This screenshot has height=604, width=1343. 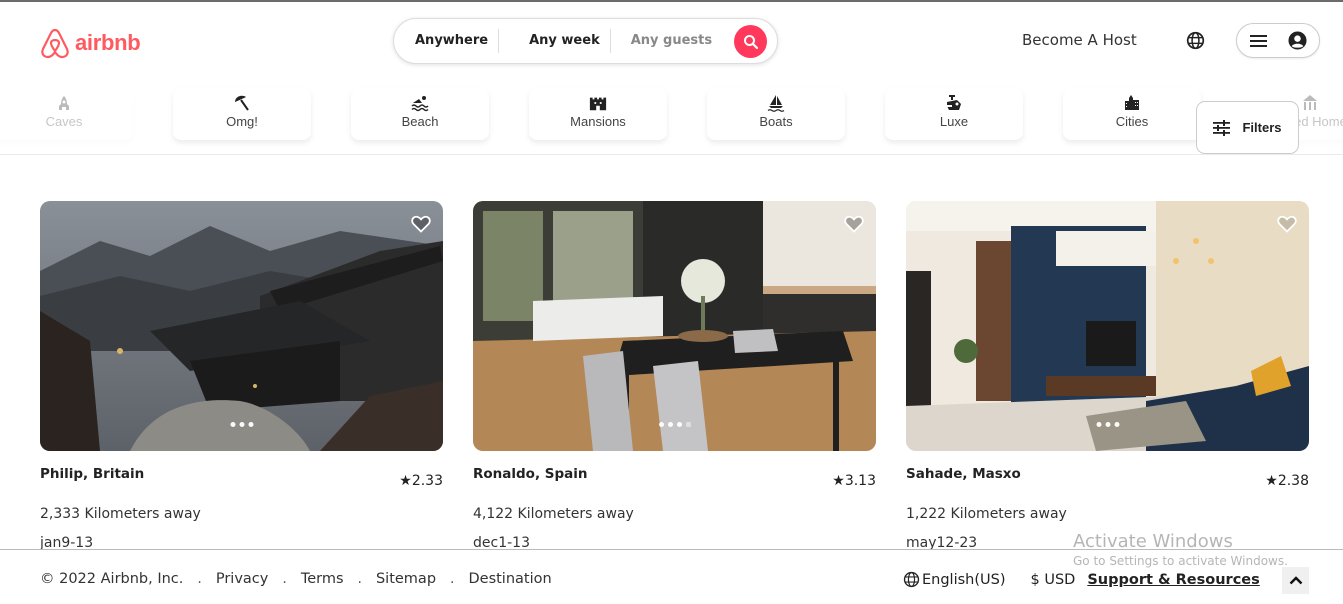 What do you see at coordinates (1081, 579) in the screenshot?
I see `footer-right: English(US) $ USD Support & Resources` at bounding box center [1081, 579].